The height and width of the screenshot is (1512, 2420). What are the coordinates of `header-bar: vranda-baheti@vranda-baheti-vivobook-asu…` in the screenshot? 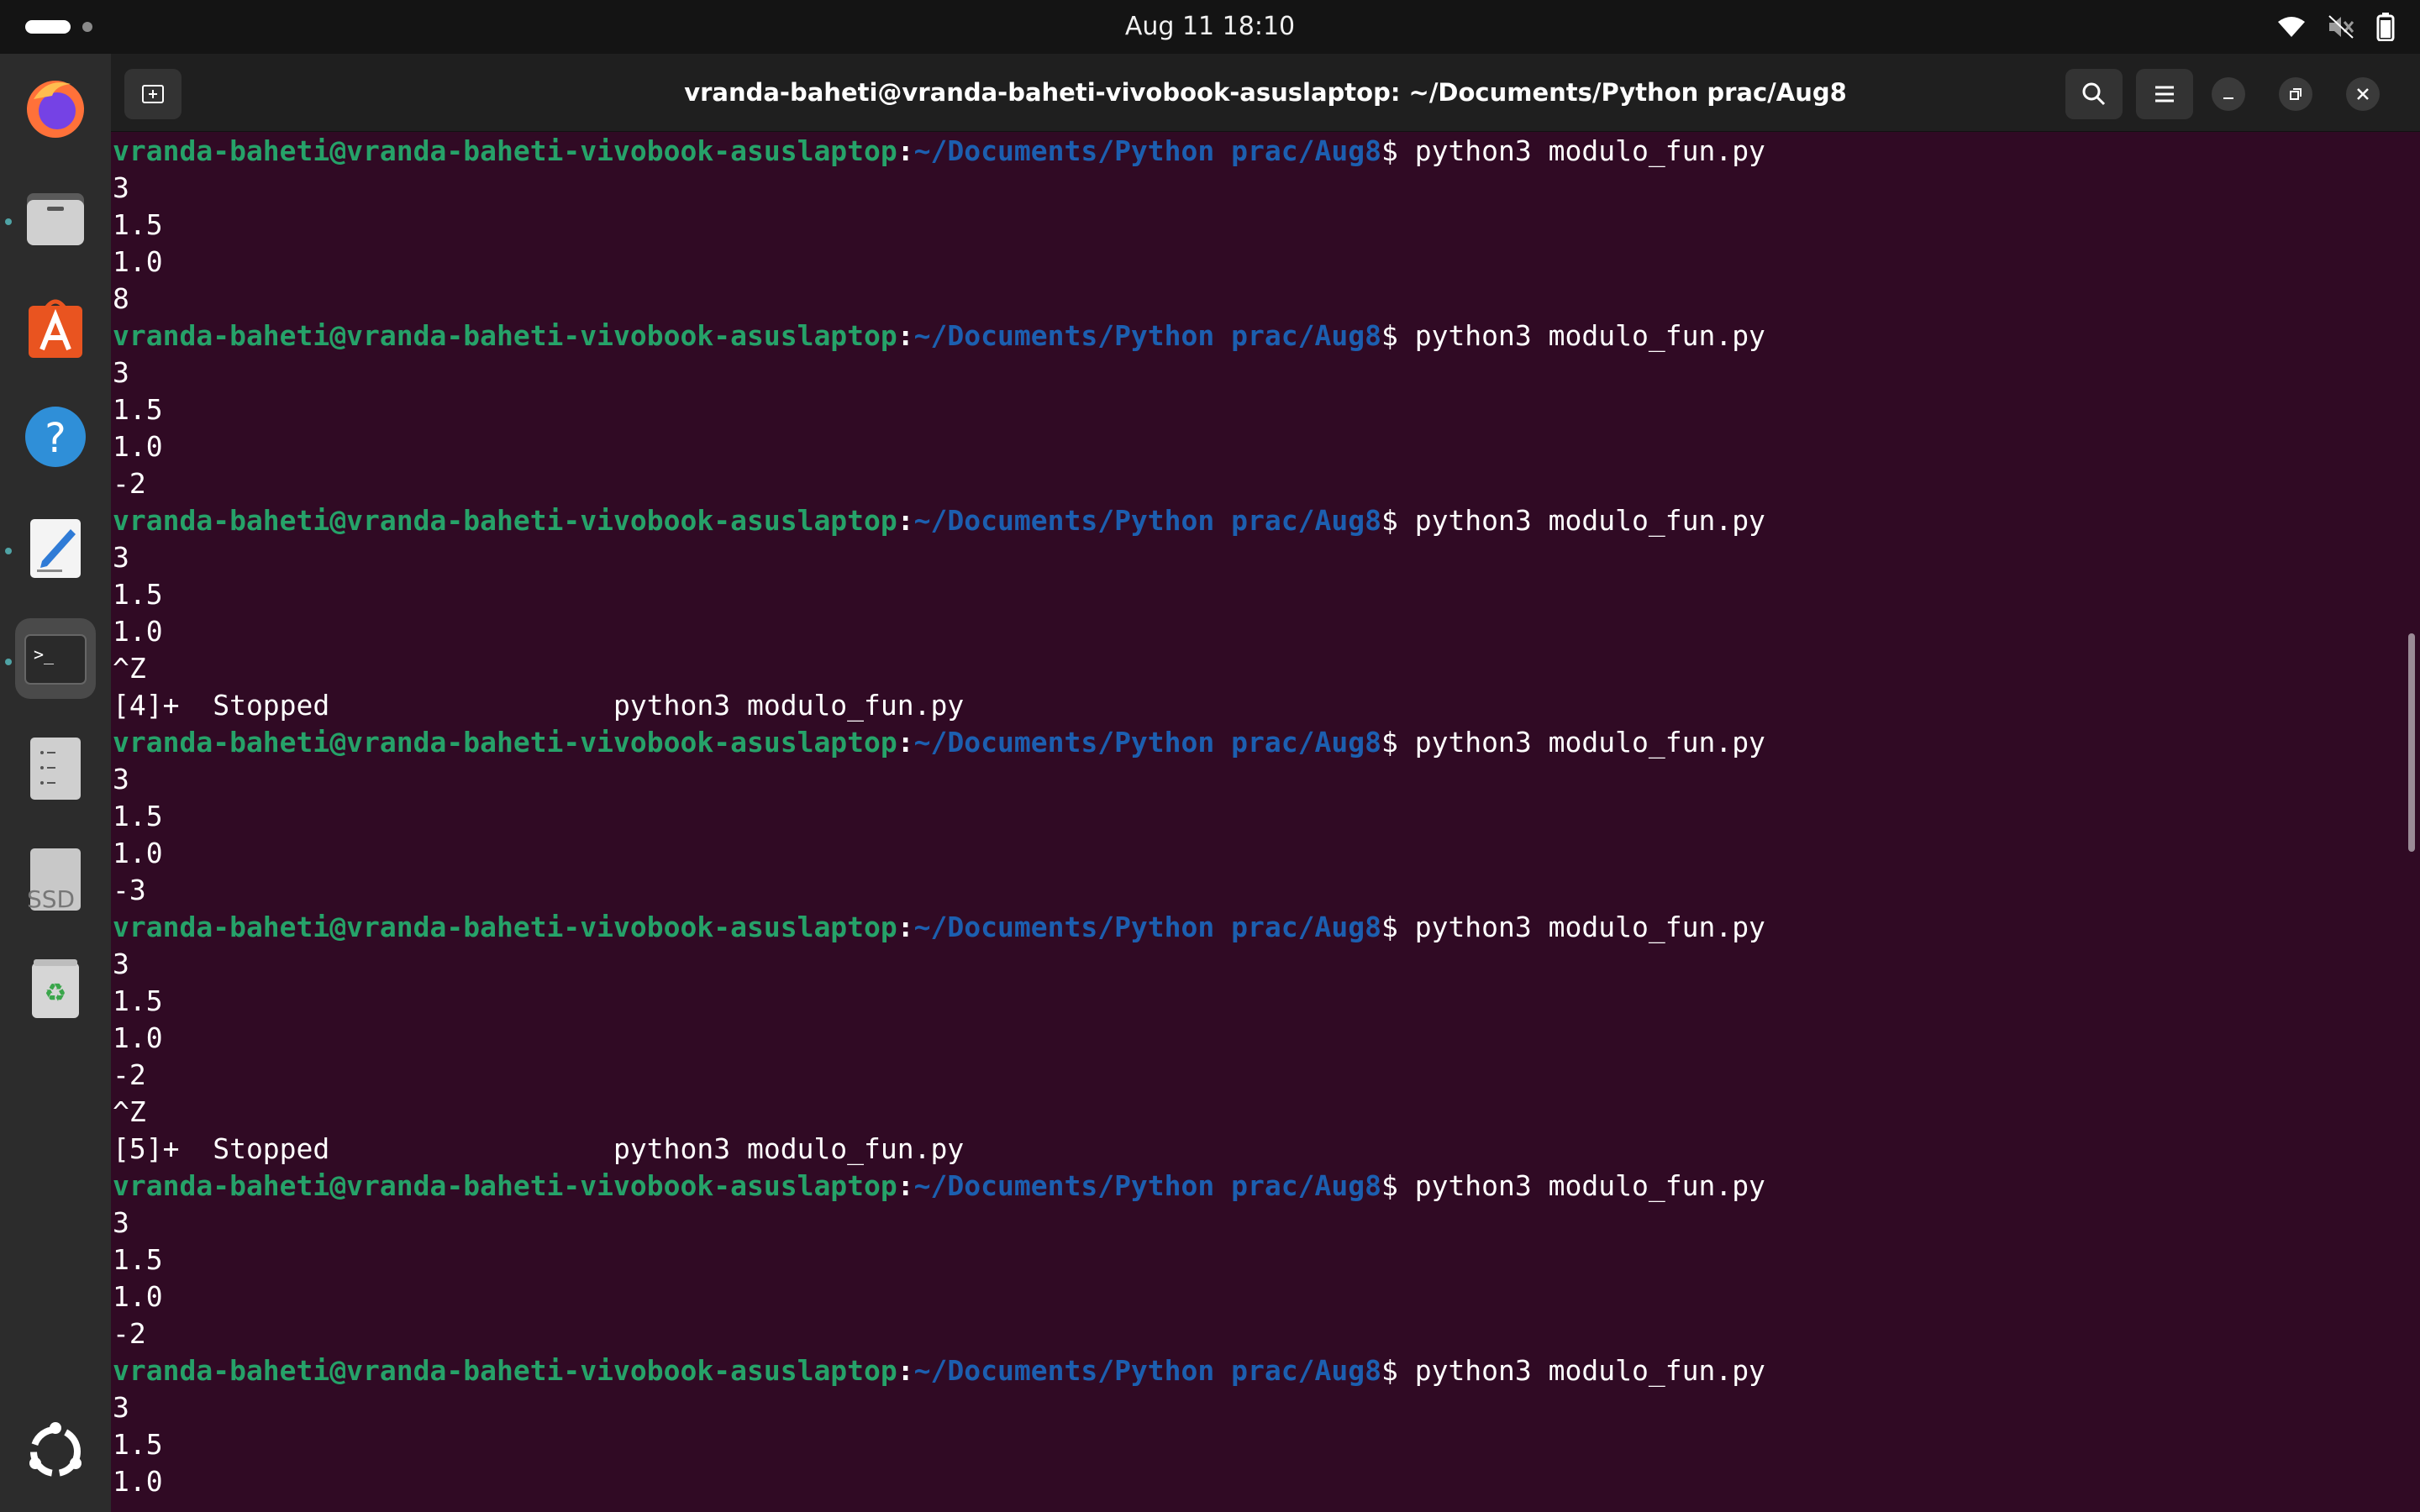 It's located at (1265, 93).